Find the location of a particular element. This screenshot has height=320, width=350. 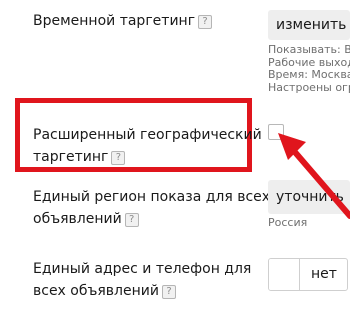

annotation-arrow-icon is located at coordinates (314, 176).